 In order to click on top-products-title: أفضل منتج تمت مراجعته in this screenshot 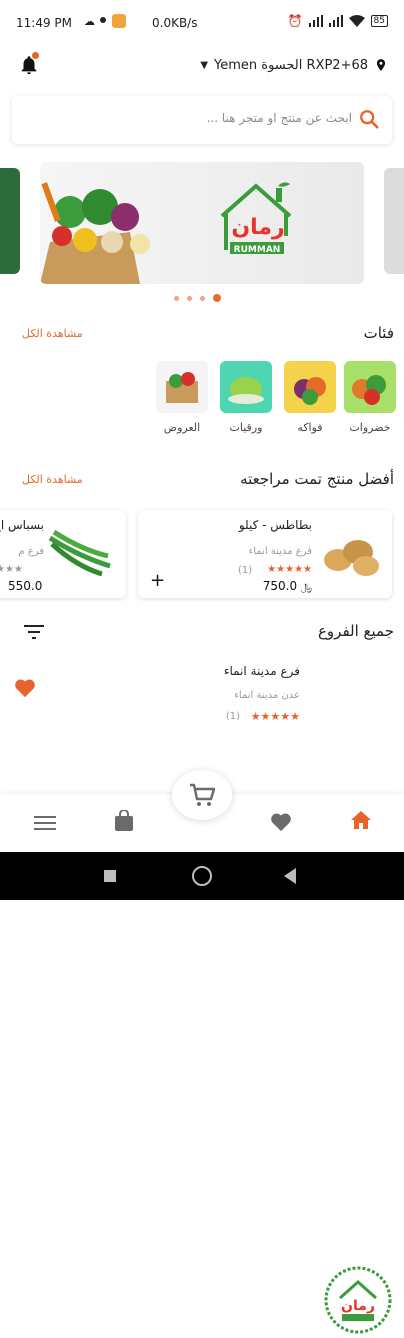, I will do `click(317, 479)`.